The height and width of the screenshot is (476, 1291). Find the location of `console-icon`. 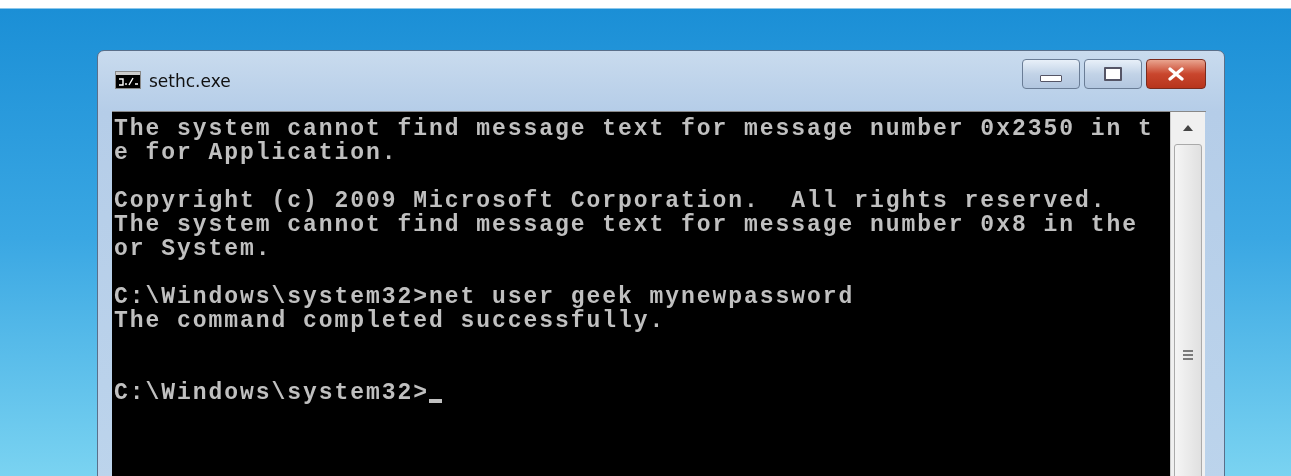

console-icon is located at coordinates (128, 80).